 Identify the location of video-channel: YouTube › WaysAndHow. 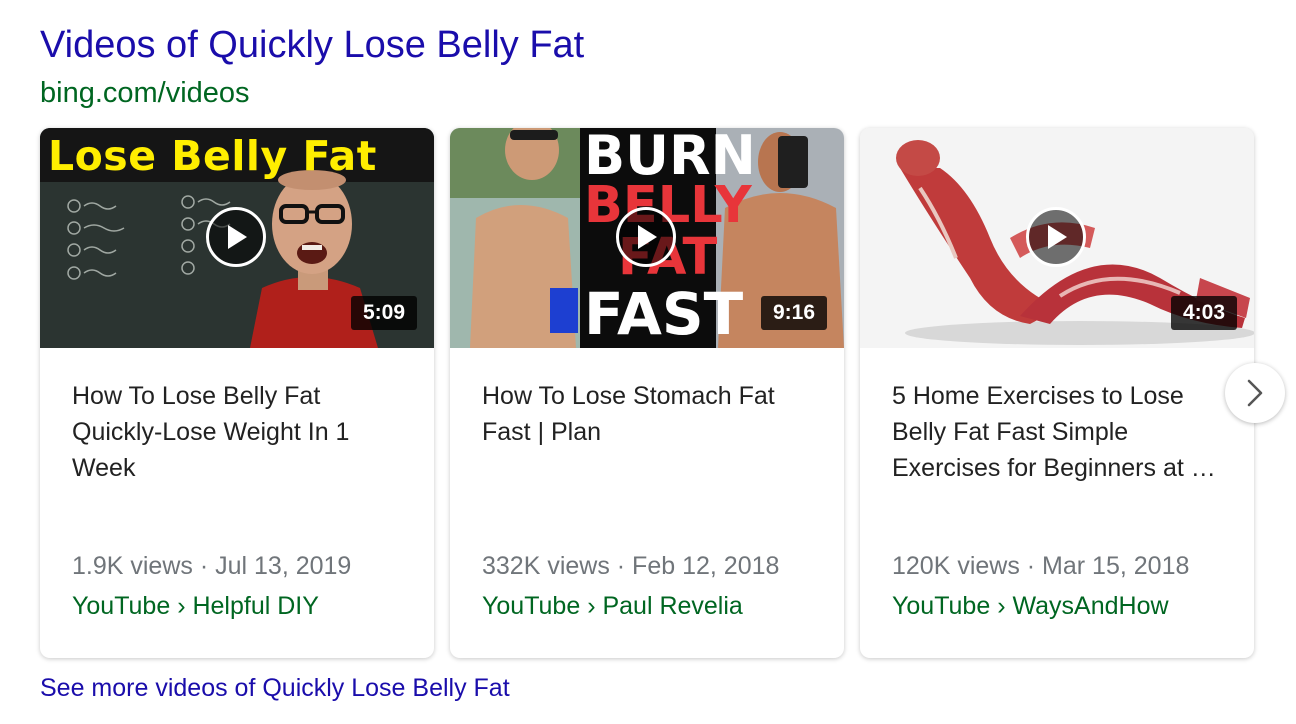
(1030, 606).